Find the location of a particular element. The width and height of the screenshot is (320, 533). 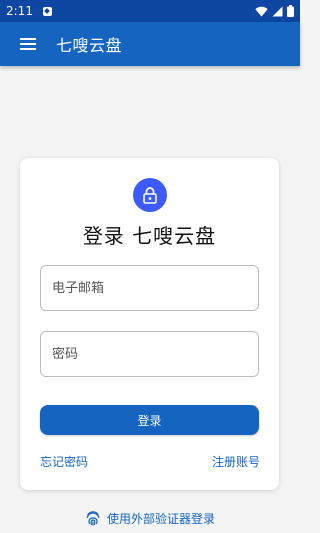

lock-avatar is located at coordinates (150, 195).